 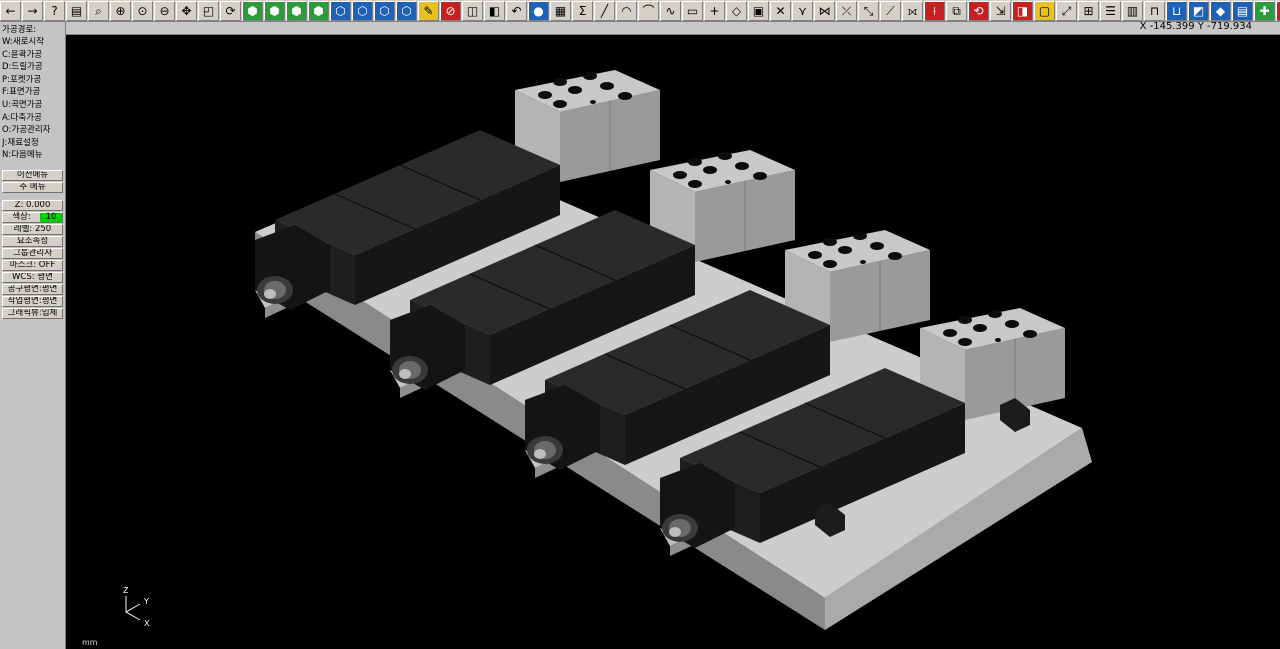 I want to click on add-icon: ✚, so click(x=1264, y=10).